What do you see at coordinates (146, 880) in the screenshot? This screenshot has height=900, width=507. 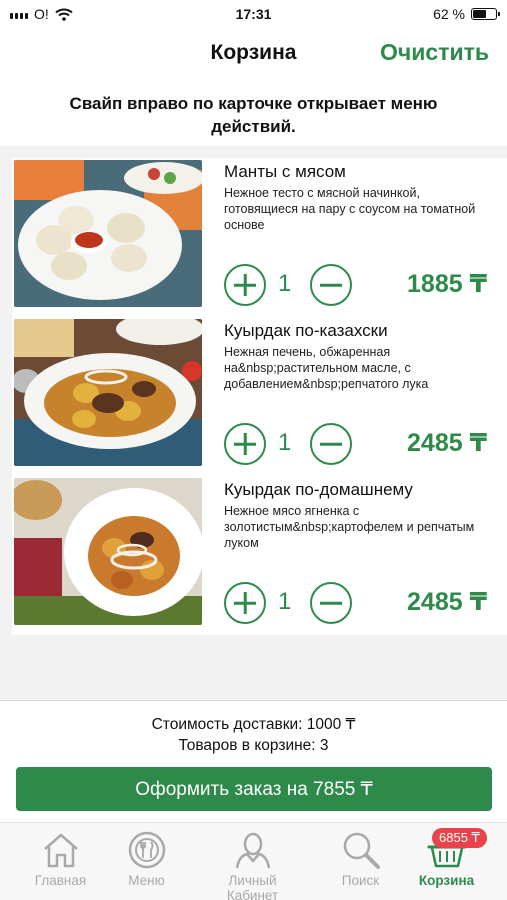 I see `tab-label: Меню` at bounding box center [146, 880].